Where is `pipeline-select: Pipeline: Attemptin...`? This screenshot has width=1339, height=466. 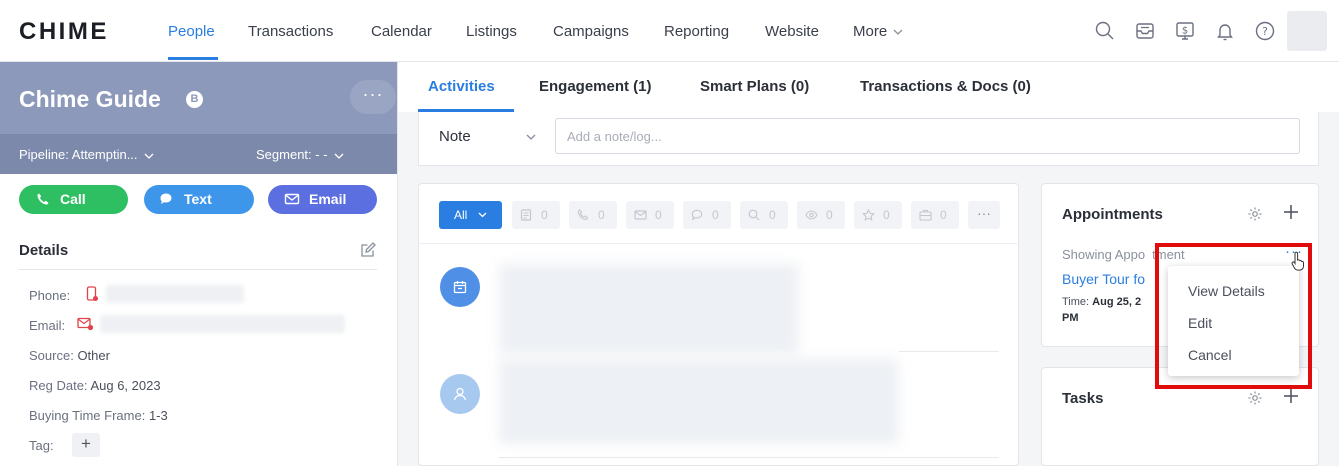 pipeline-select: Pipeline: Attemptin... is located at coordinates (86, 154).